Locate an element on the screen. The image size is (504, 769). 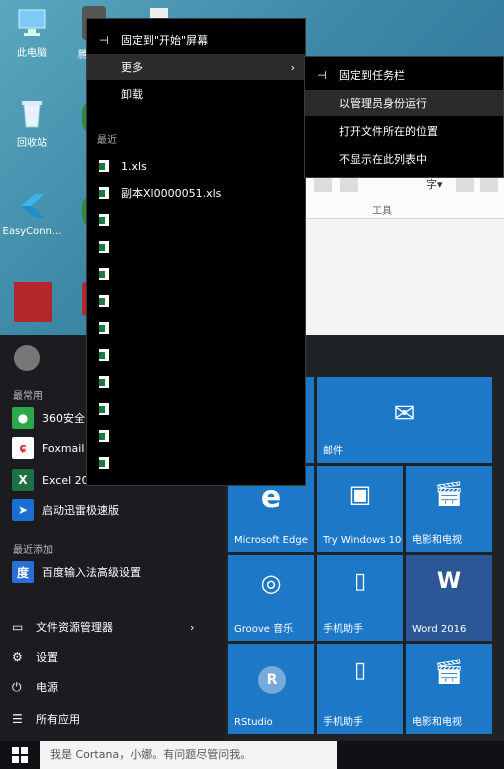
bottom-item-label: 文件资源管理器 is located at coordinates (74, 627).